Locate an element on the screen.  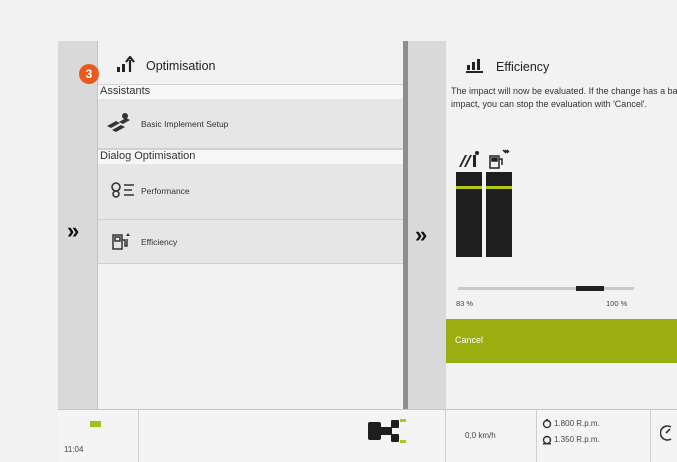
section-header-label: Dialog Optimisation is located at coordinates (148, 156).